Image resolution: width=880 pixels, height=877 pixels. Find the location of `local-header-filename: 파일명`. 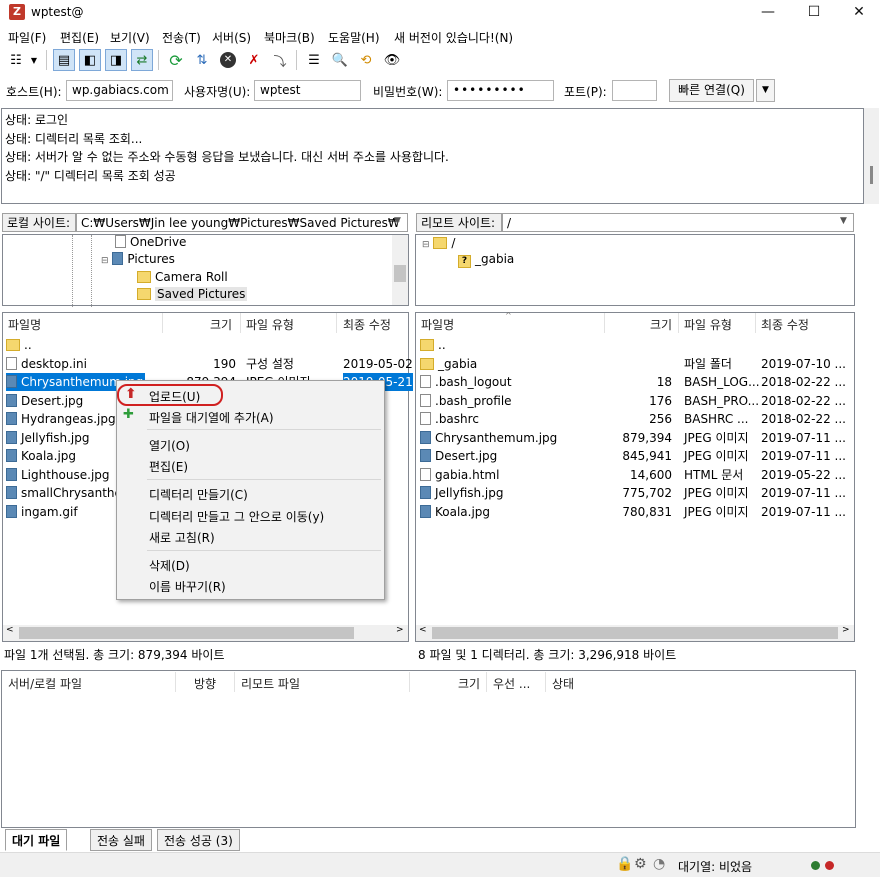

local-header-filename: 파일명 is located at coordinates (24, 324).